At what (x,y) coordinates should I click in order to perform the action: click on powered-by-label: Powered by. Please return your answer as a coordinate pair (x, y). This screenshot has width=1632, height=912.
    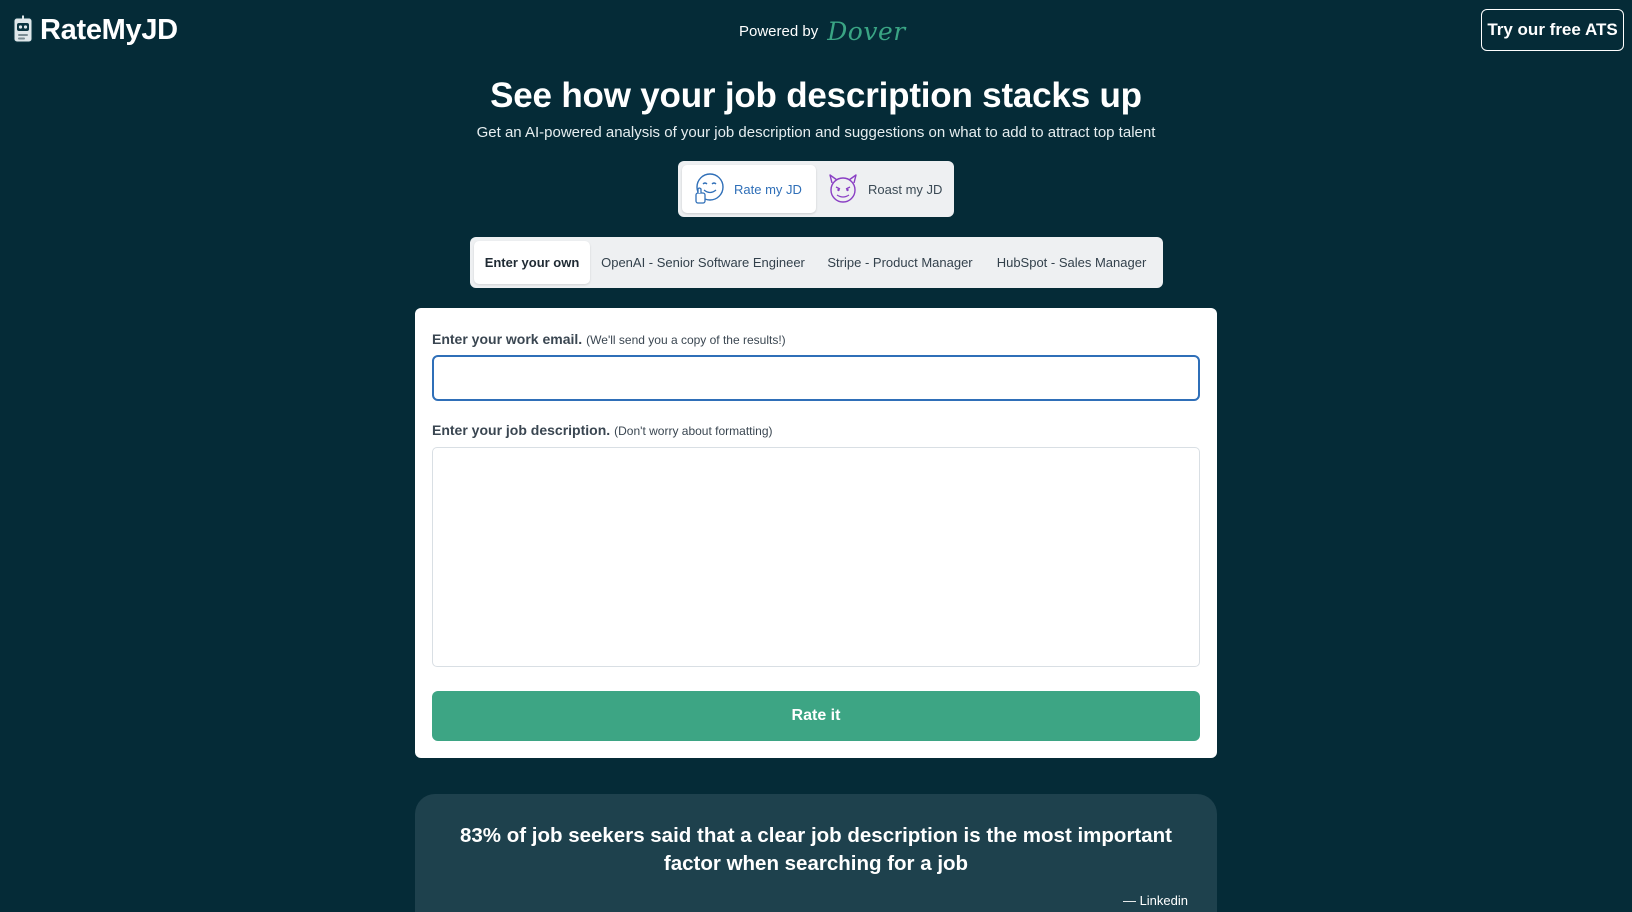
    Looking at the image, I should click on (779, 31).